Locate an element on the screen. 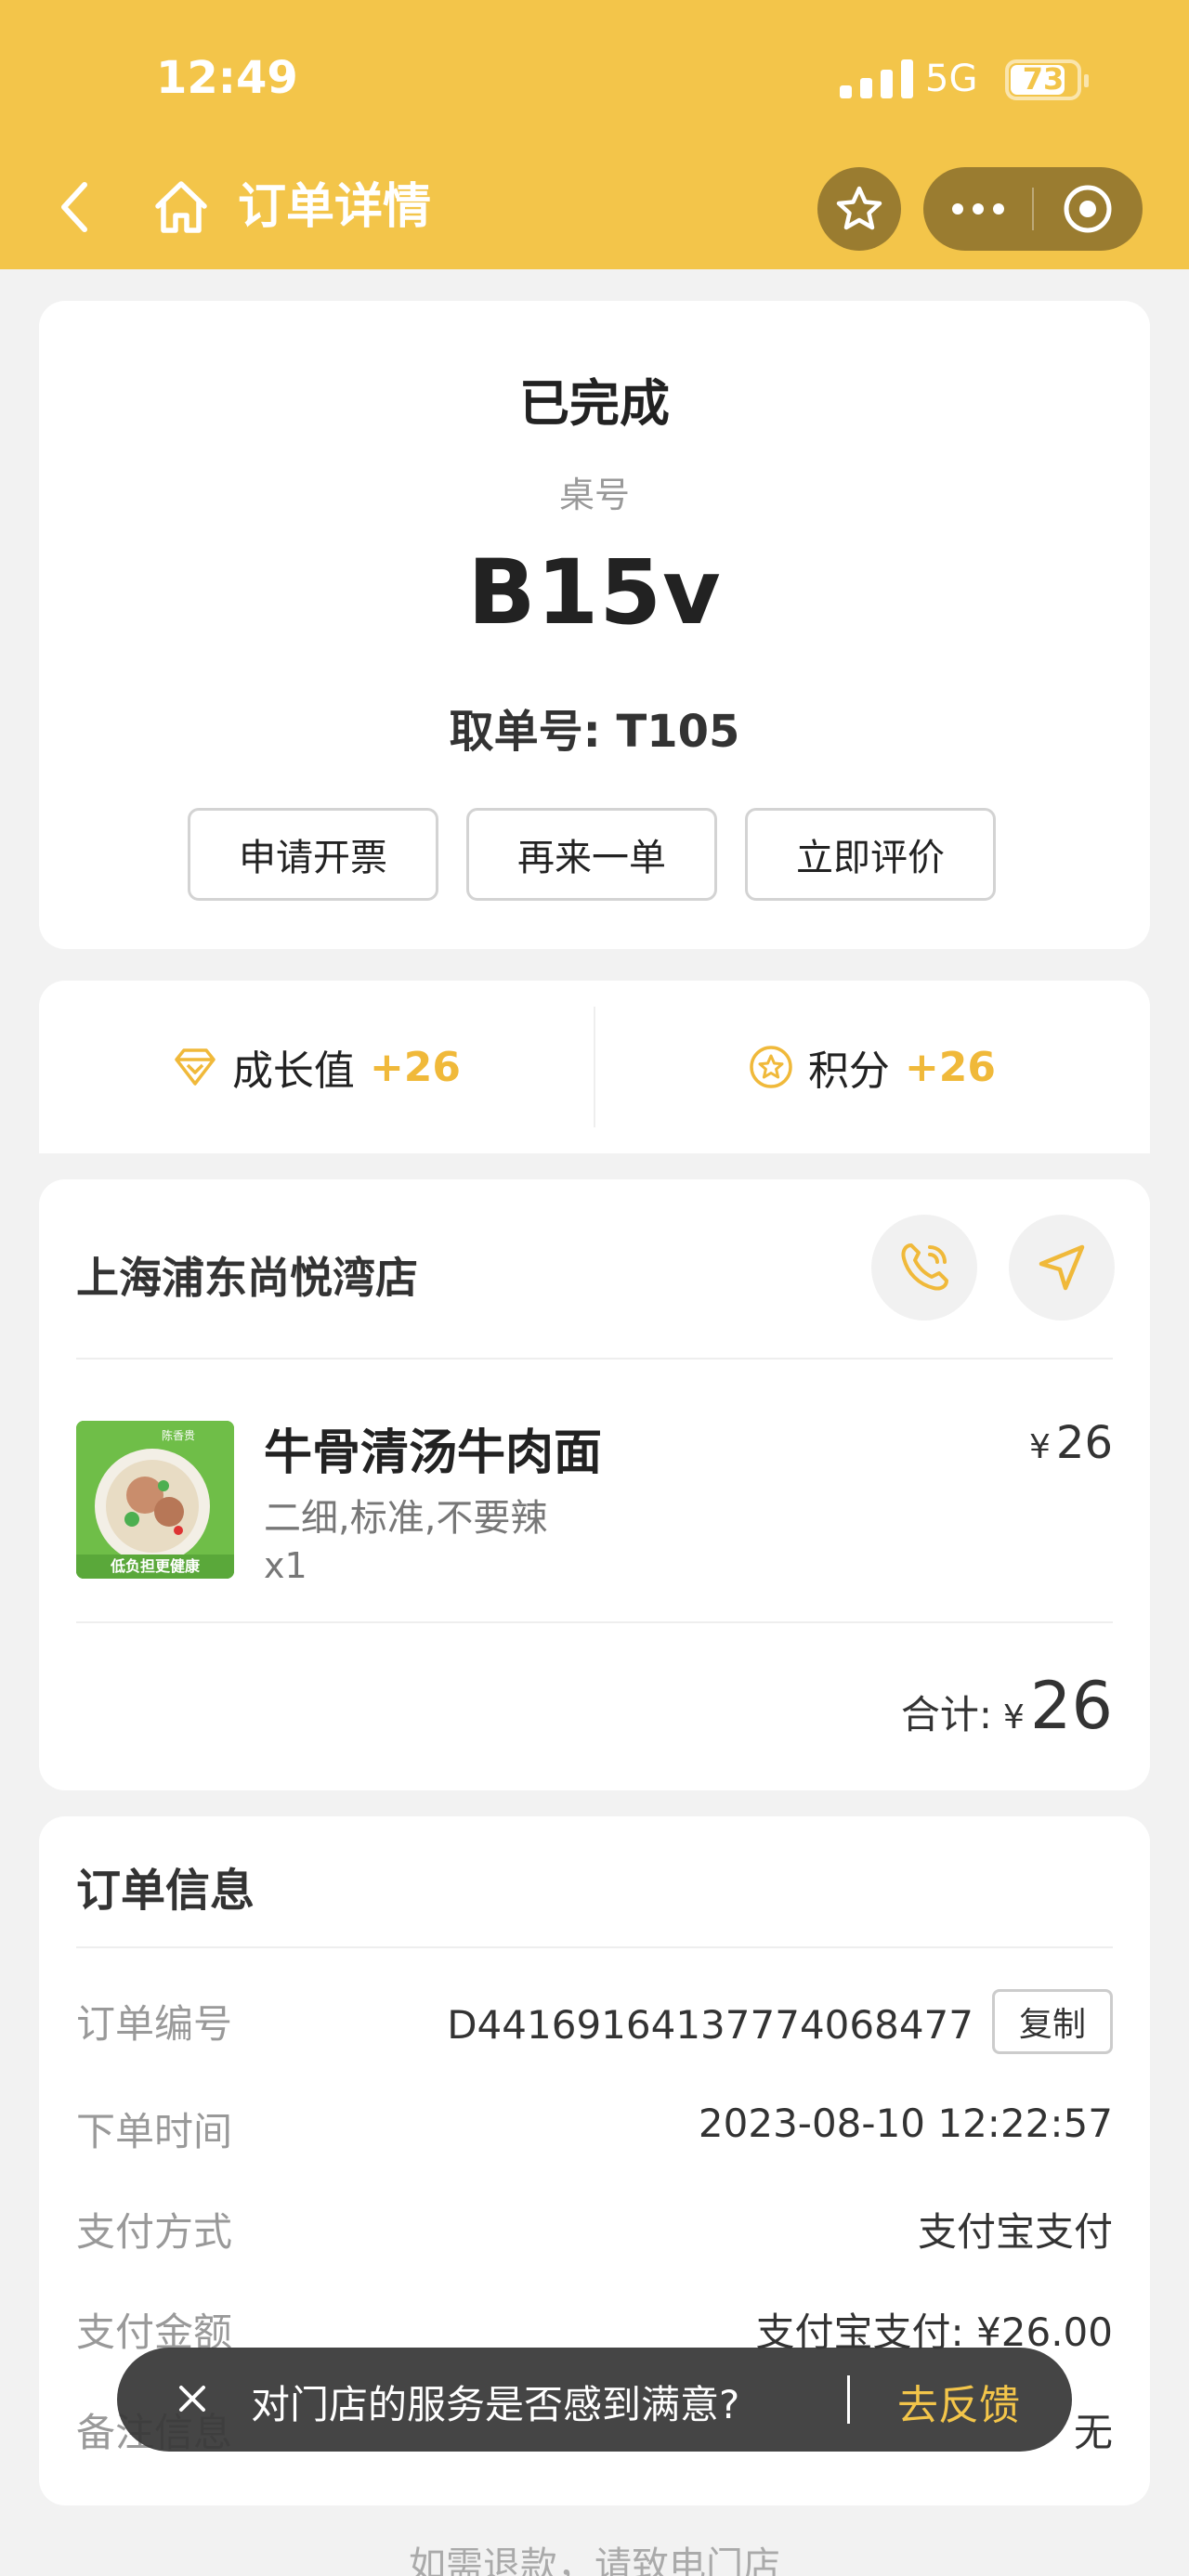 This screenshot has height=2576, width=1189. reorder-button: 再来一单 is located at coordinates (592, 854).